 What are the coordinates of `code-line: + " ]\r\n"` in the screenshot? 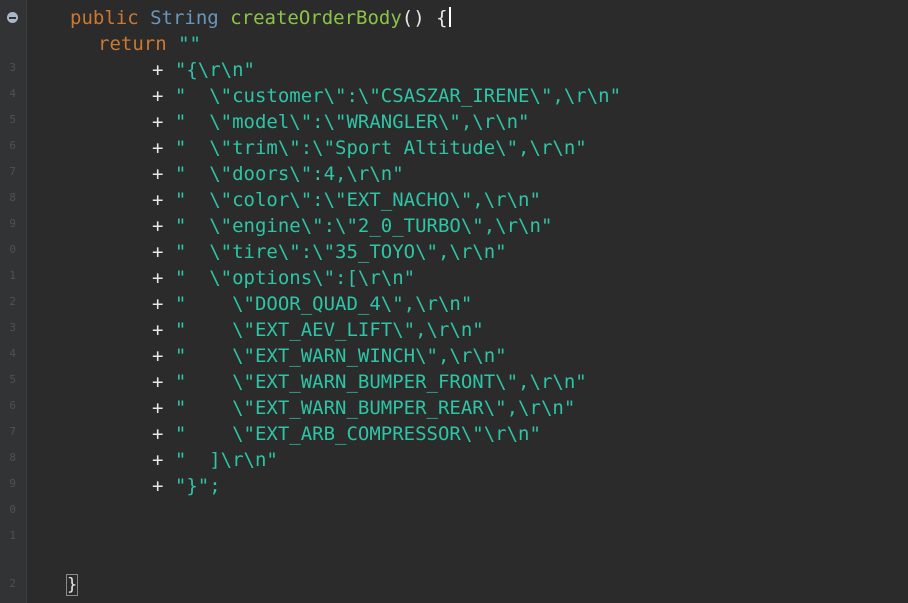 It's located at (215, 460).